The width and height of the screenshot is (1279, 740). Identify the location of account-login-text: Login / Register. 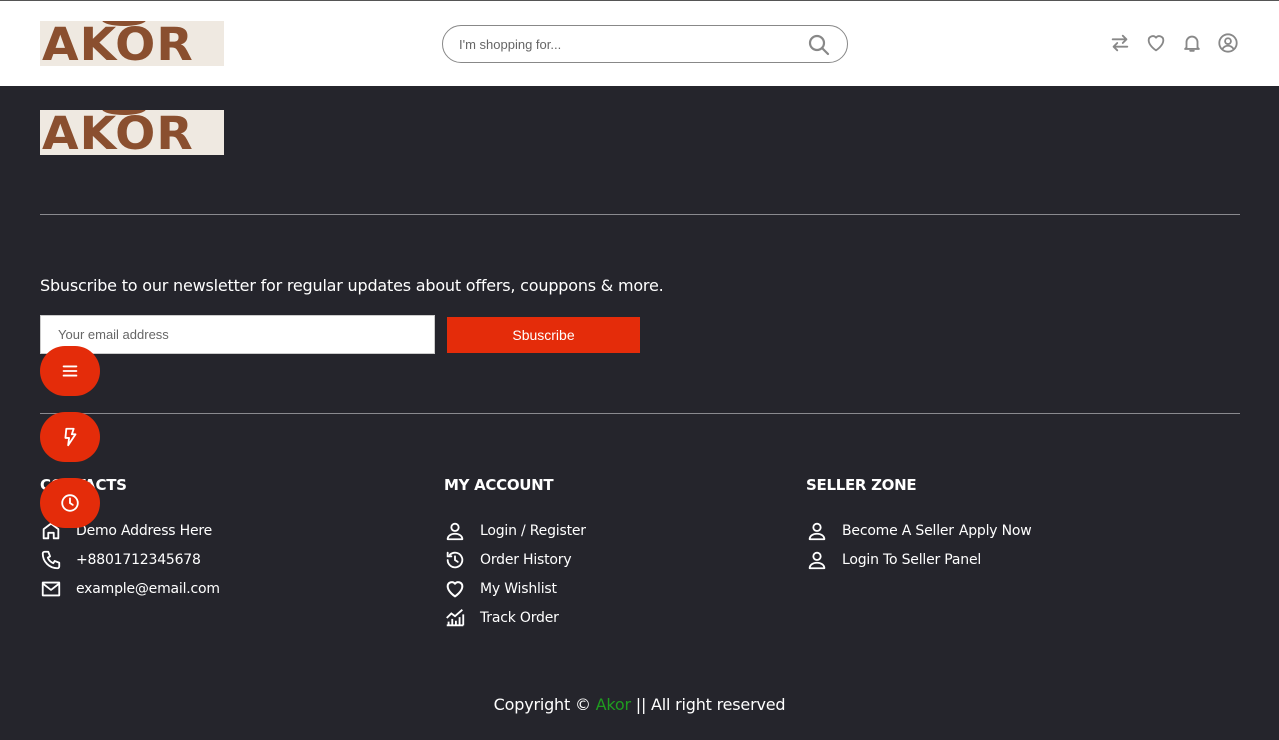
(533, 531).